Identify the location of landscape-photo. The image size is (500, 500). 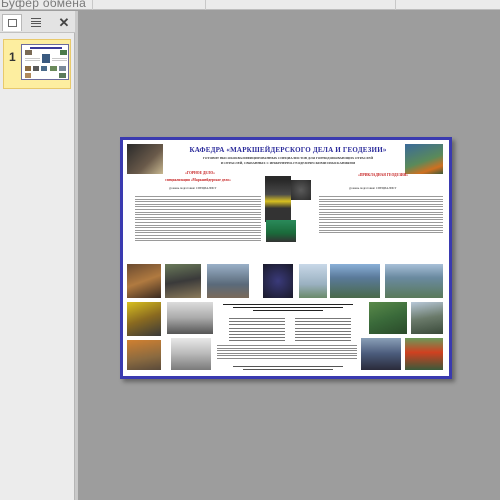
(355, 281).